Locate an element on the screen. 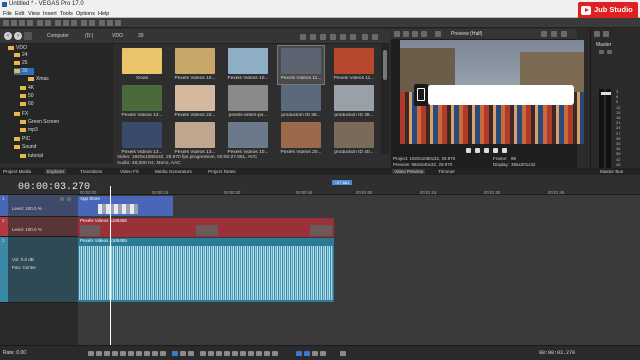  redo-icon is located at coordinates (92, 23).